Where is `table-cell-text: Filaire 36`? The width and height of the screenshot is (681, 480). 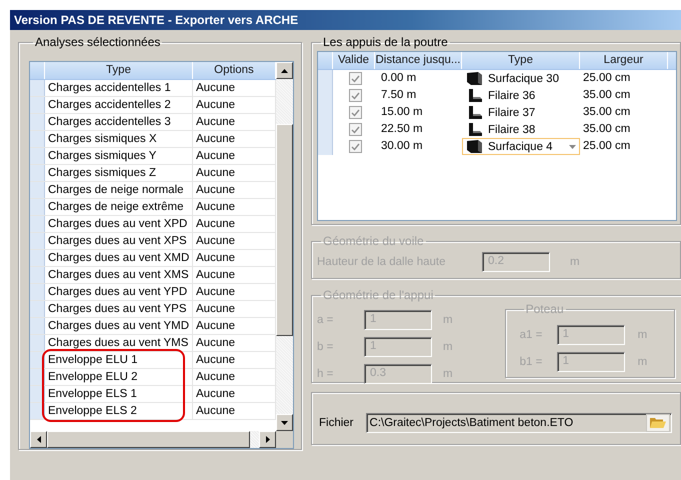
table-cell-text: Filaire 36 is located at coordinates (512, 96).